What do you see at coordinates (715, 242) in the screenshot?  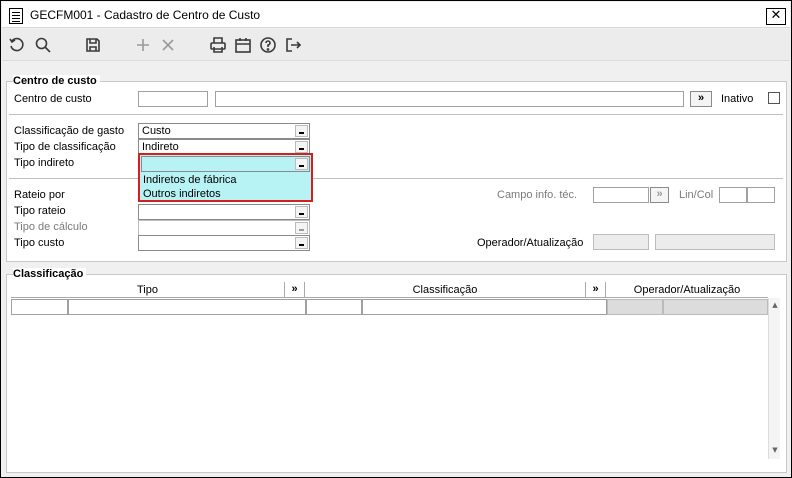 I see `atualizacao-input` at bounding box center [715, 242].